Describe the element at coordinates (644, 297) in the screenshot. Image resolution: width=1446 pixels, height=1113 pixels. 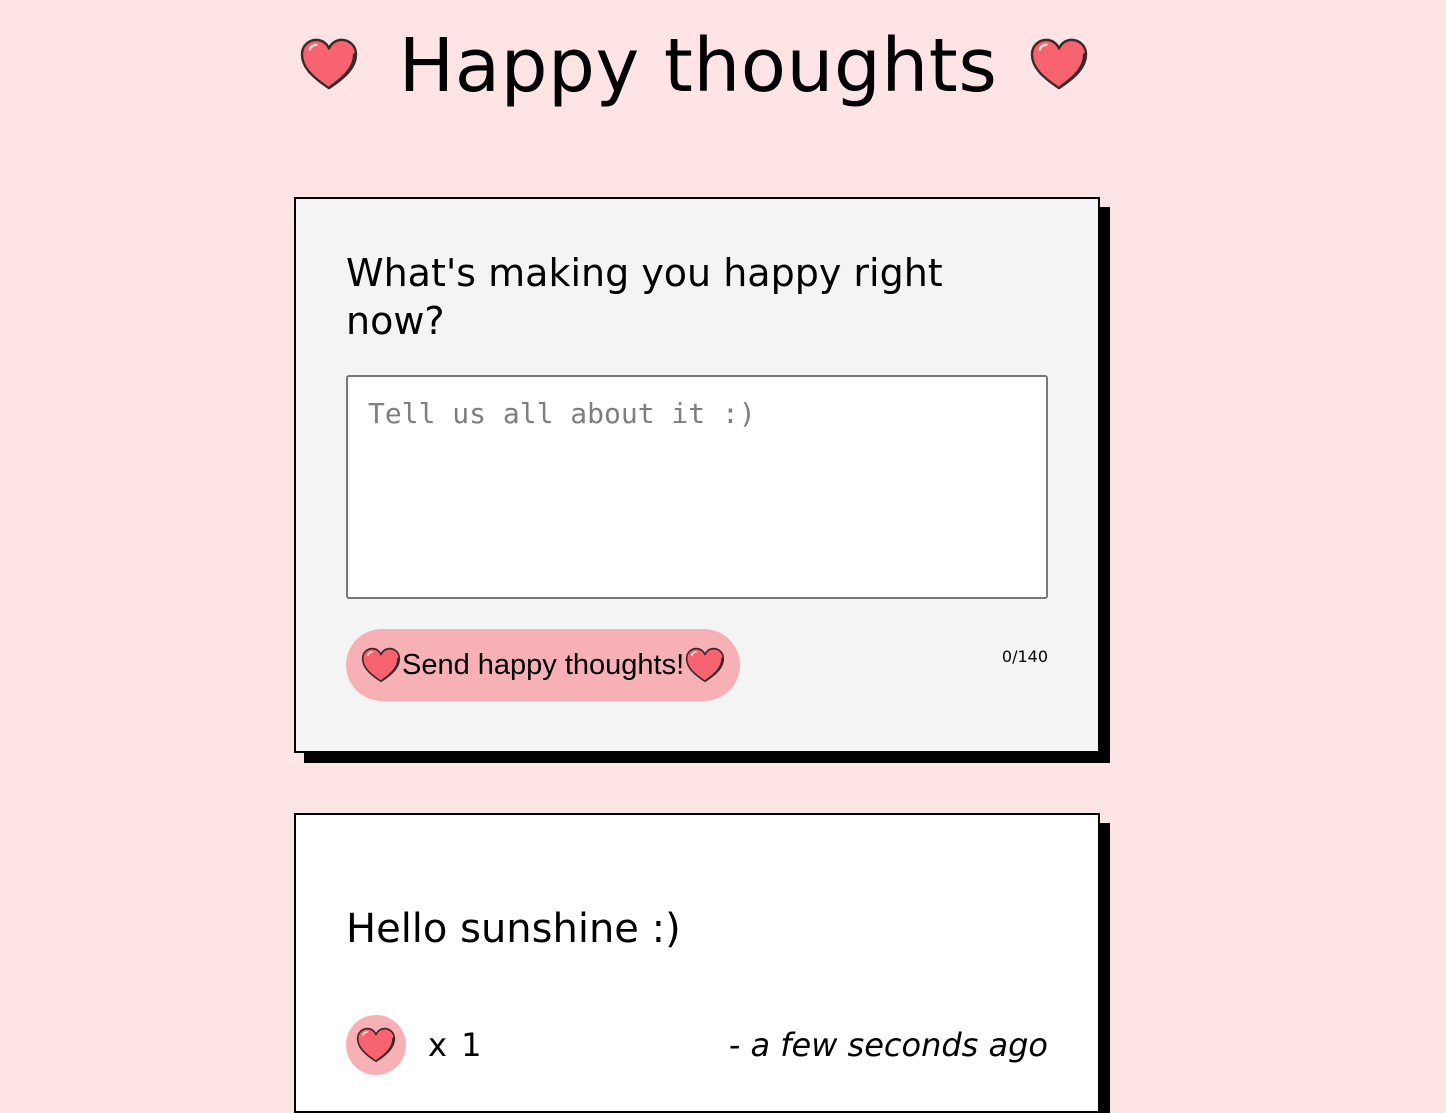
I see `form-question: What's making you happy right now?` at that location.